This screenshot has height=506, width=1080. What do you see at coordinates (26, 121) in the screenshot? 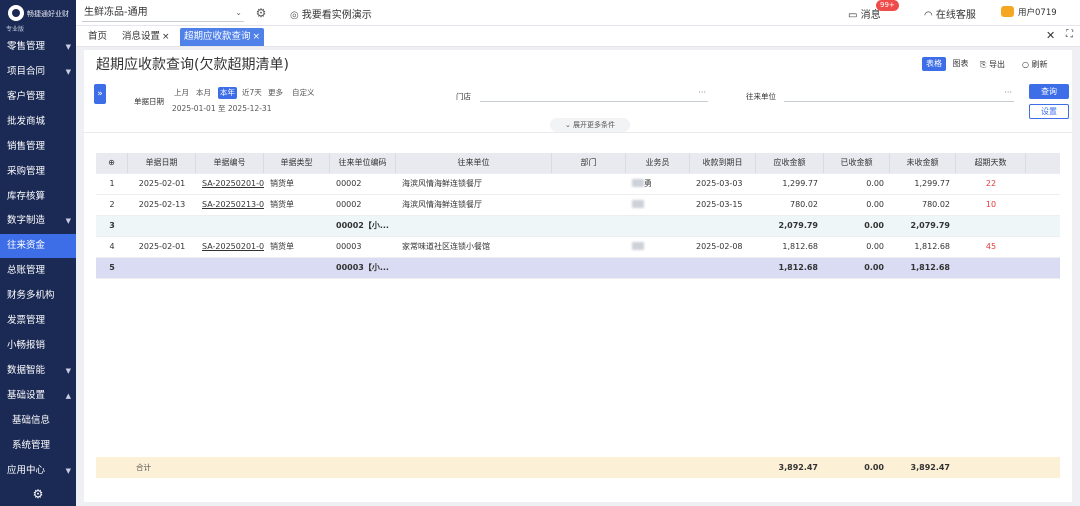
I see `sidebar-item-label: 批发商城` at bounding box center [26, 121].